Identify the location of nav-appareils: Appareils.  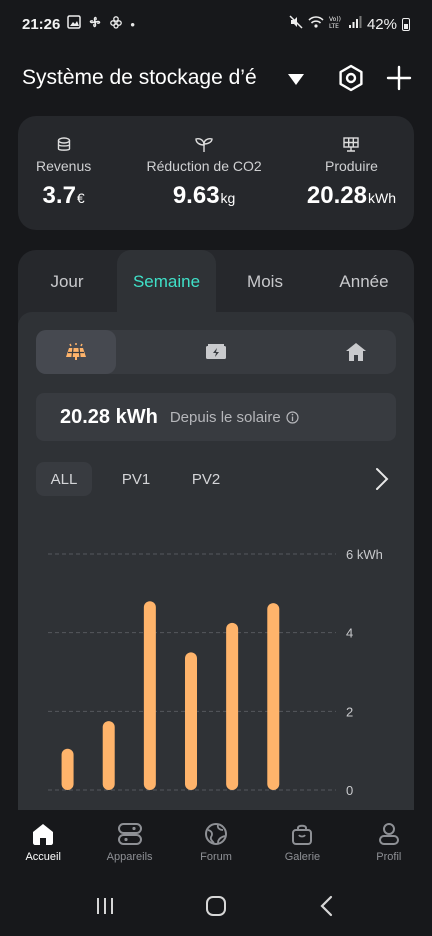
(129, 843).